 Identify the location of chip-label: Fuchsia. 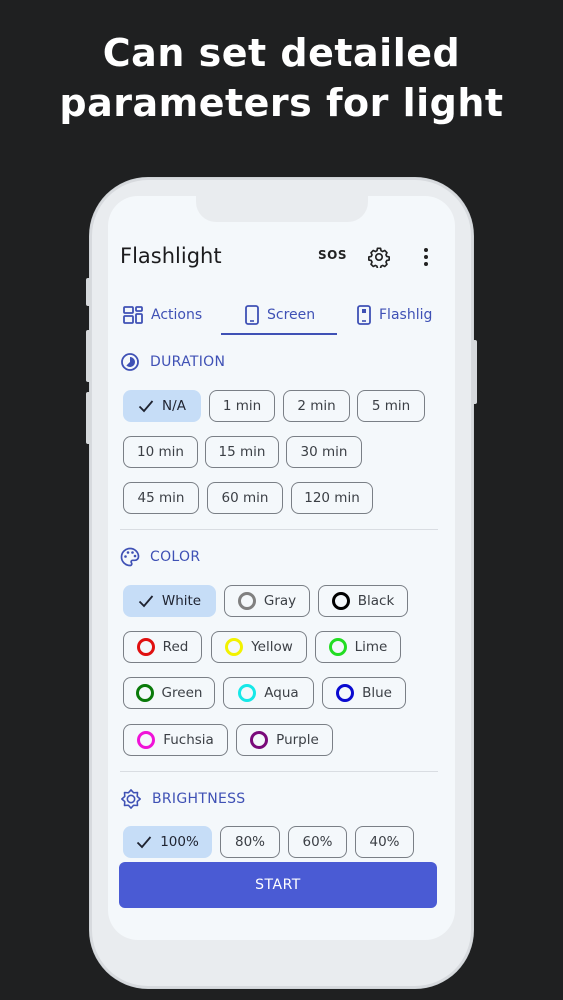
(188, 740).